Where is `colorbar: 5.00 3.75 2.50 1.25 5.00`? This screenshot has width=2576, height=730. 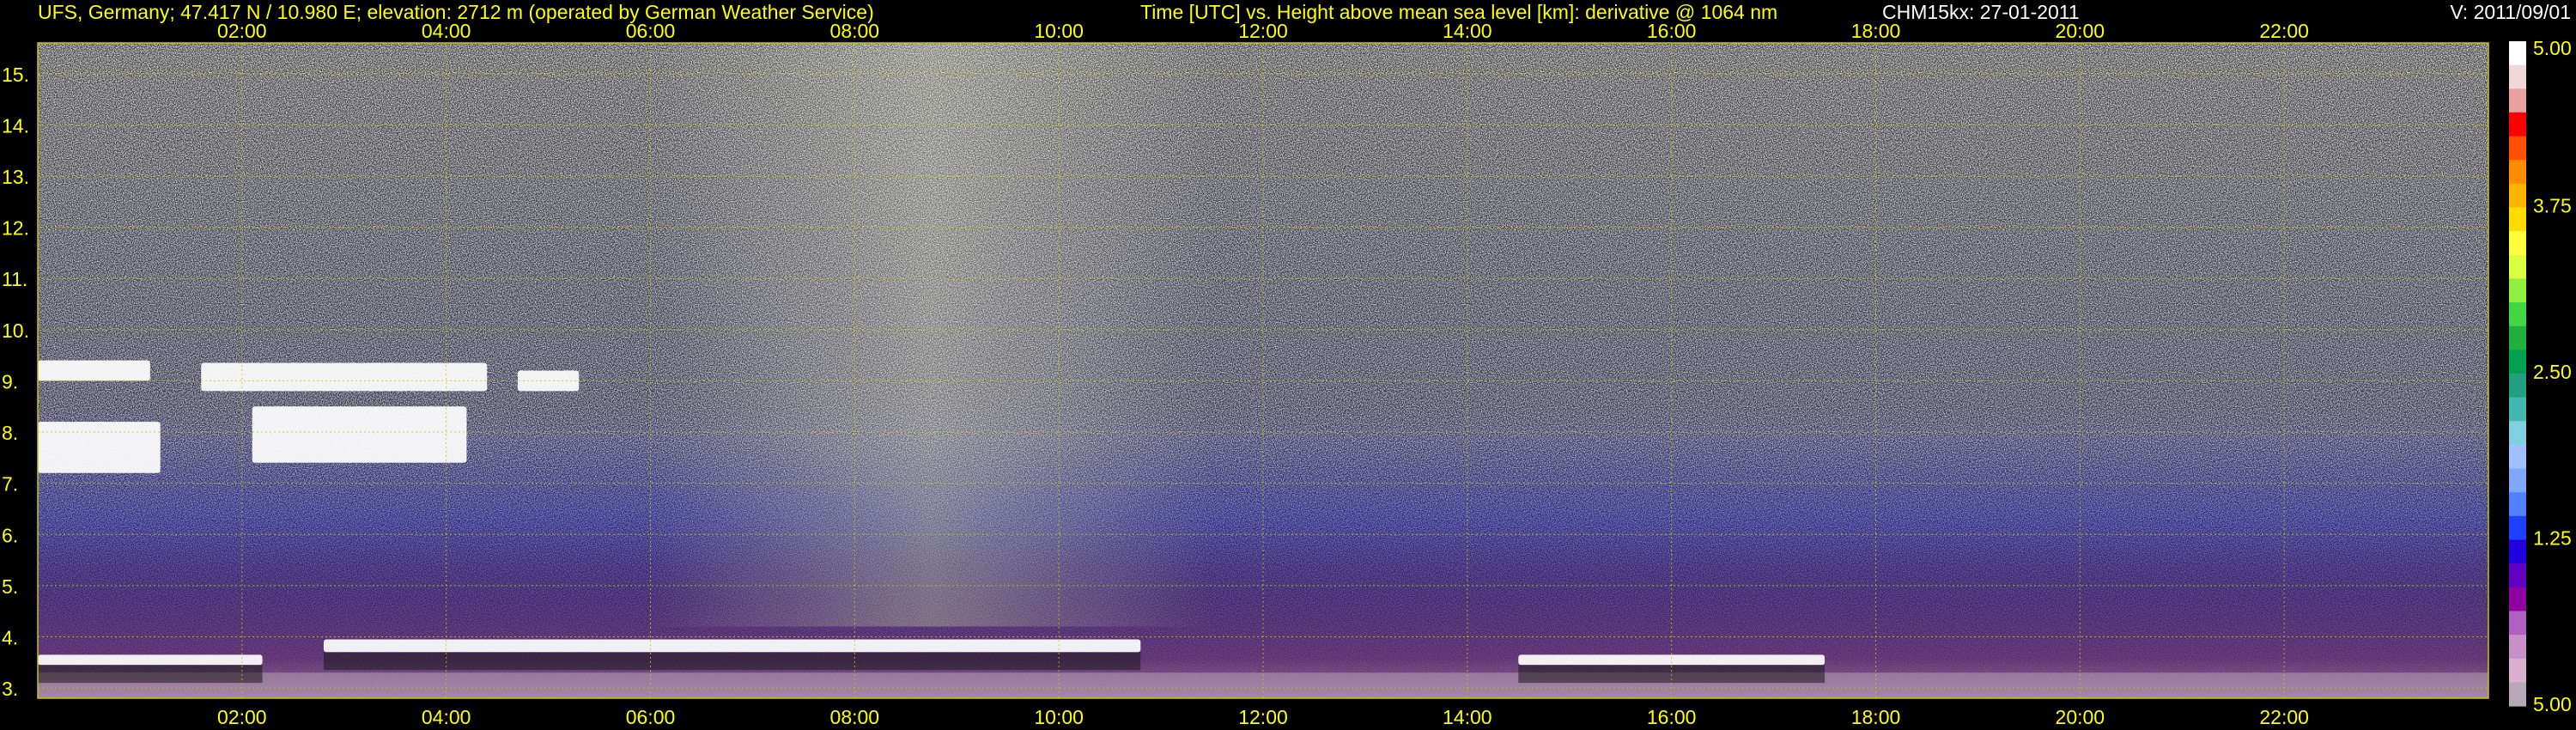
colorbar: 5.00 3.75 2.50 1.25 5.00 is located at coordinates (2540, 376).